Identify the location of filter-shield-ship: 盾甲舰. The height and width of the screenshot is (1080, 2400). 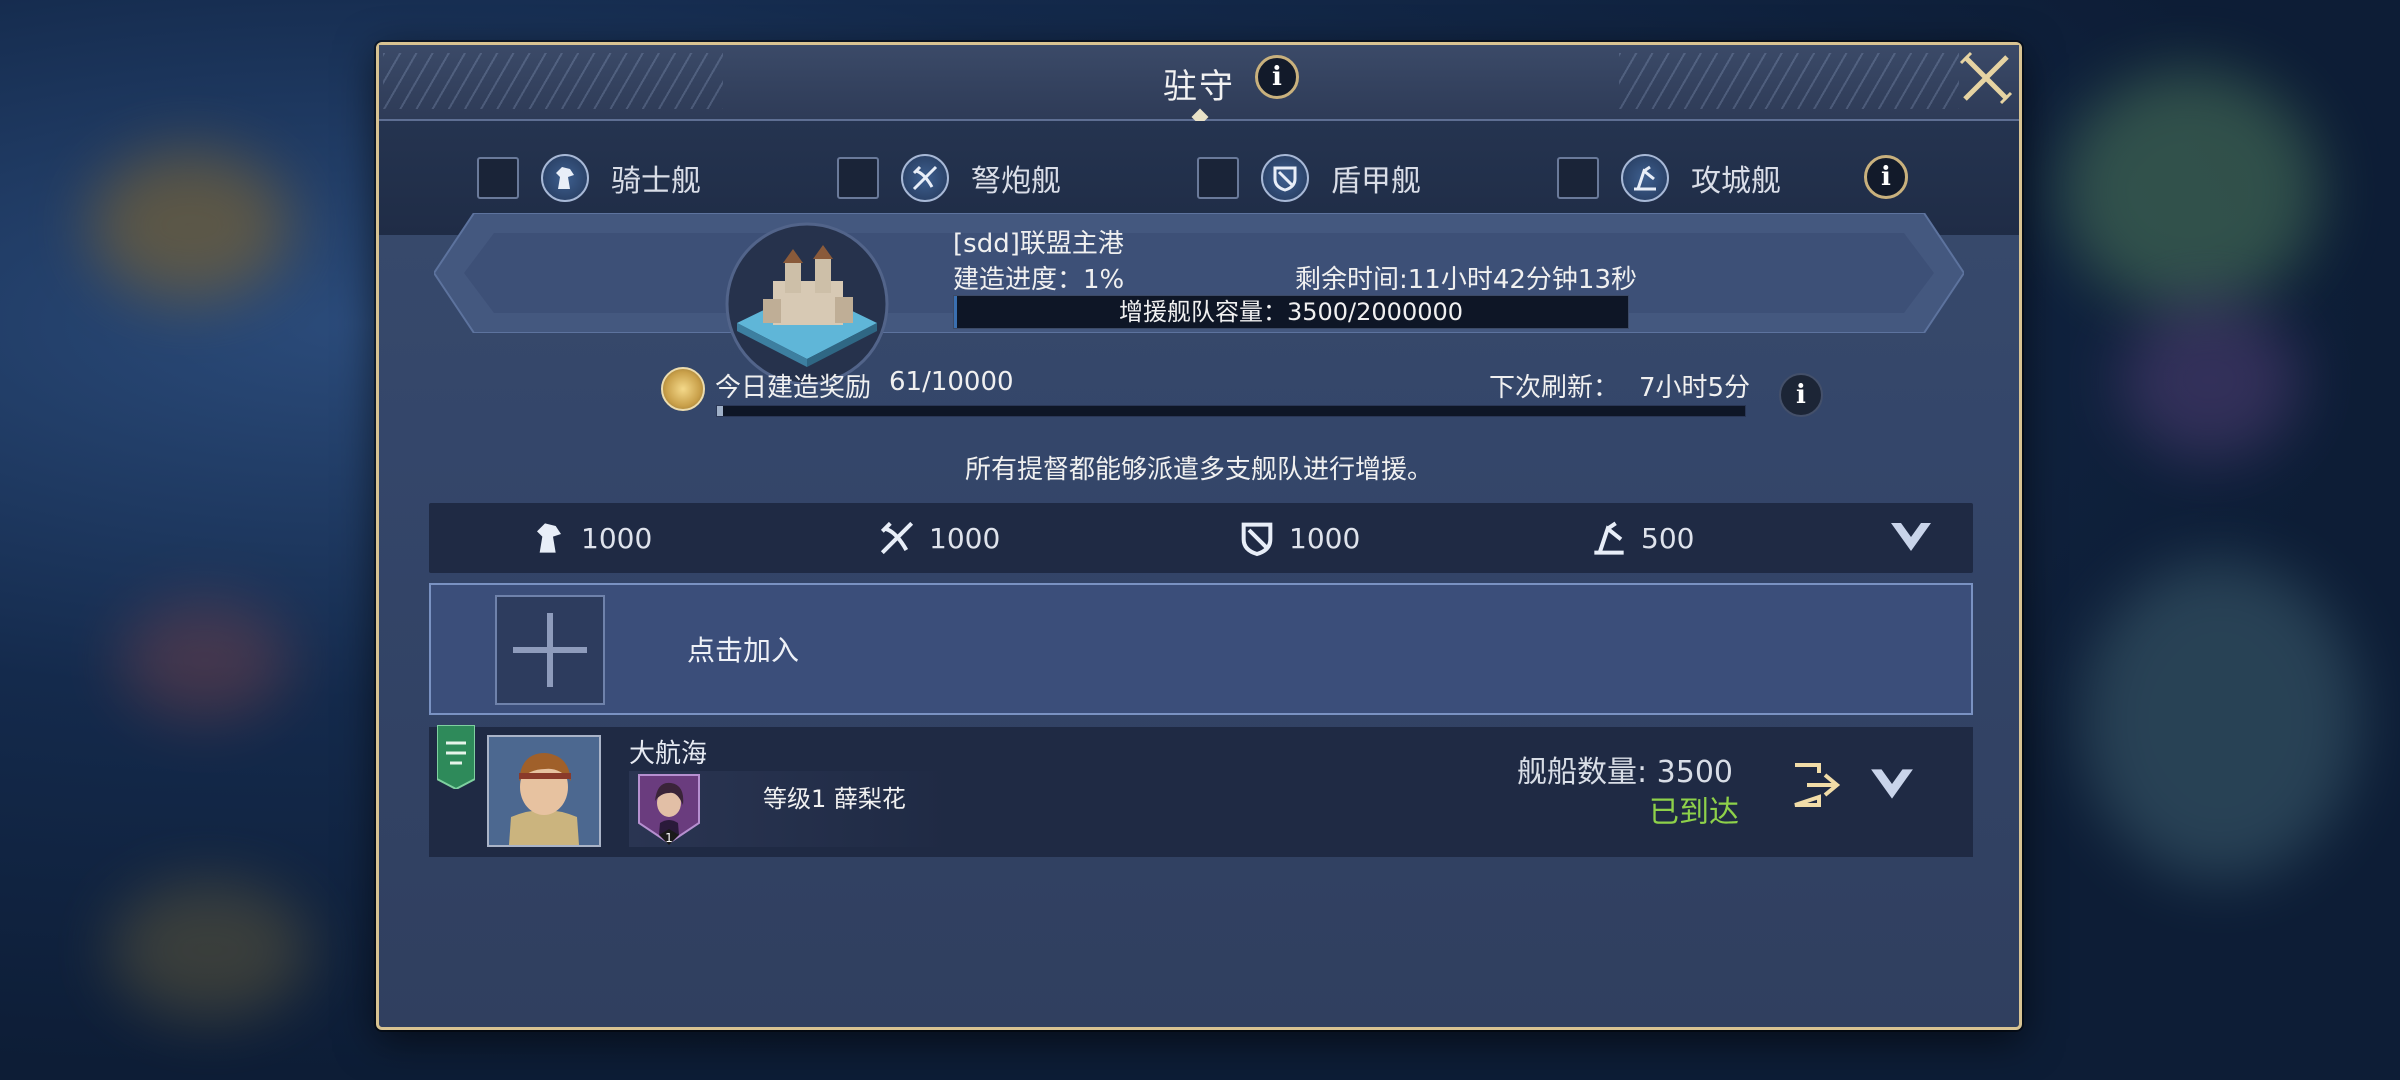
(1309, 178).